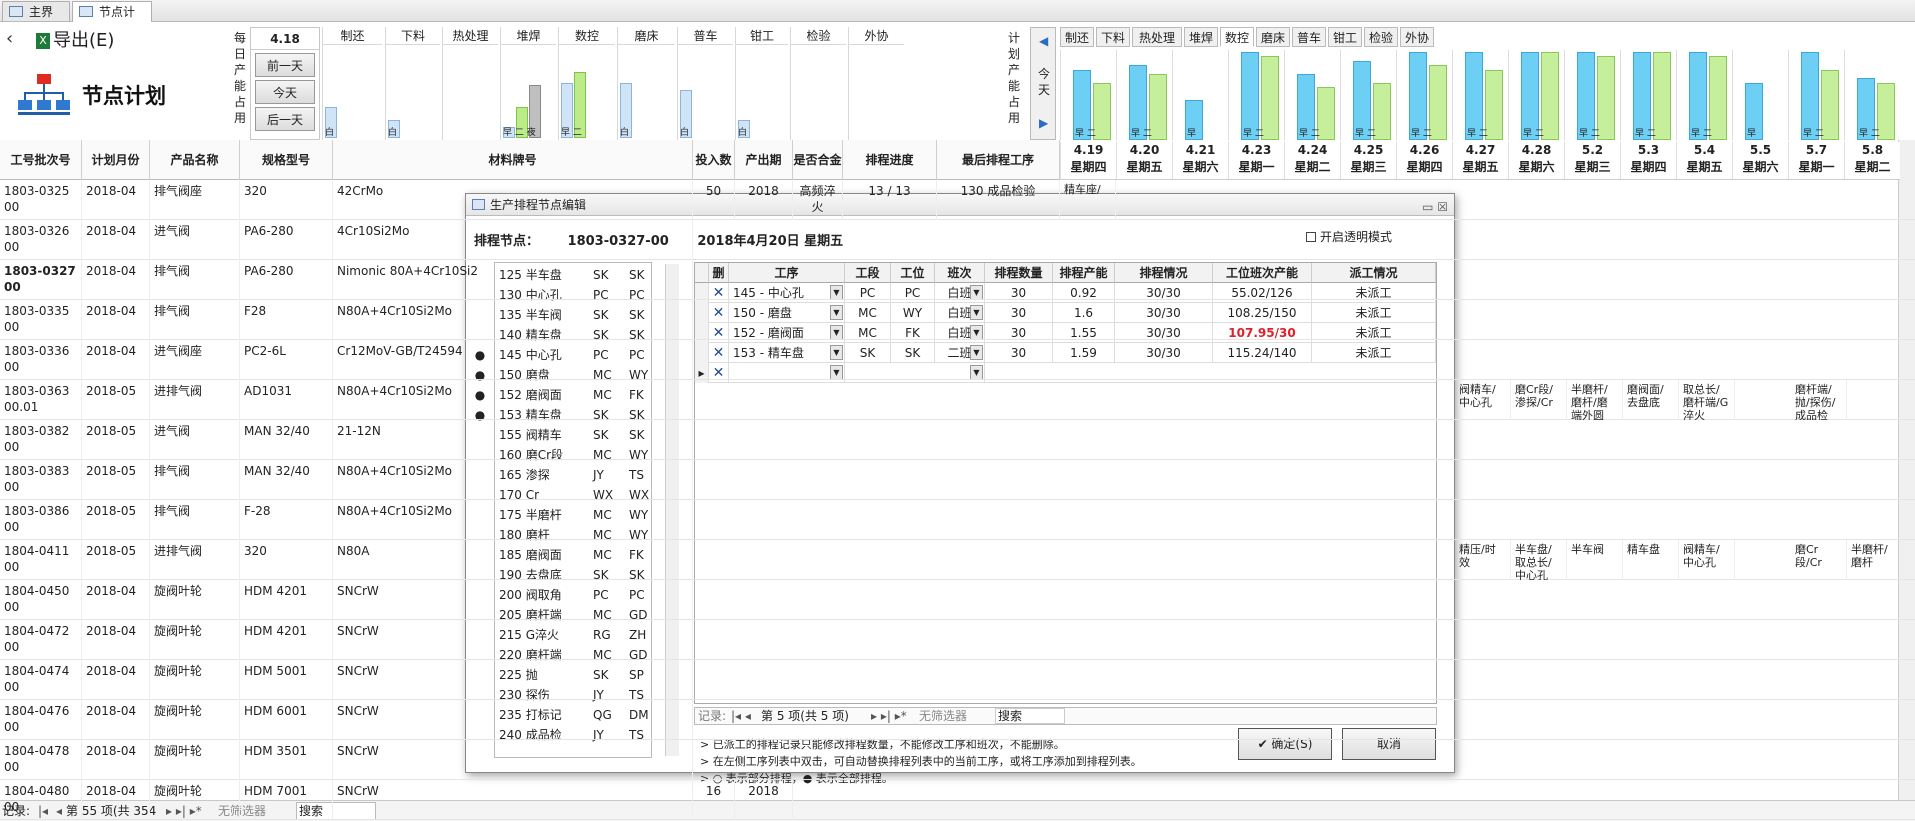 The width and height of the screenshot is (1915, 821). Describe the element at coordinates (1539, 400) in the screenshot. I see `schedule-cell: 磨Cr段/渗探/Cr` at that location.